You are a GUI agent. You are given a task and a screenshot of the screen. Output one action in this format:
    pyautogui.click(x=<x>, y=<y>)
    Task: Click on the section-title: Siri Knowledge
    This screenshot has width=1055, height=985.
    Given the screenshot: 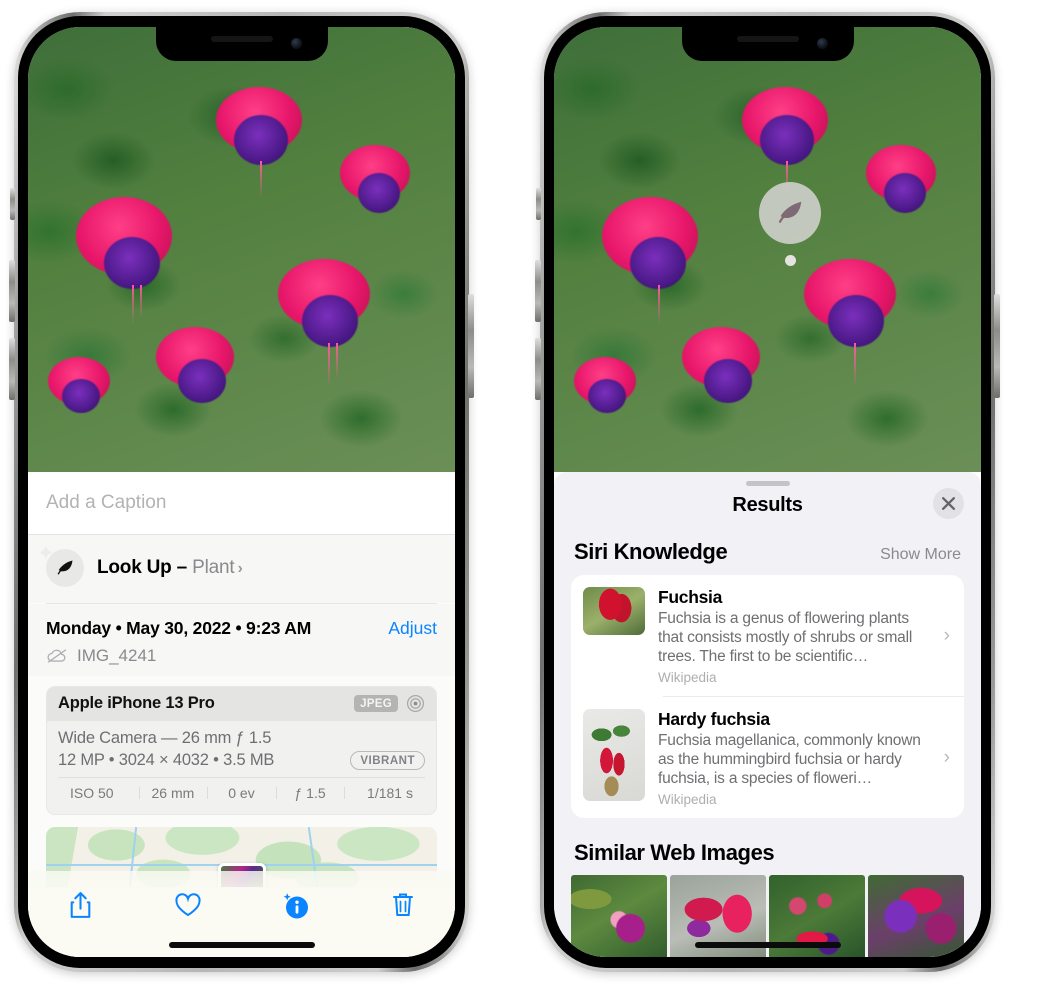 What is the action you would take?
    pyautogui.click(x=651, y=551)
    